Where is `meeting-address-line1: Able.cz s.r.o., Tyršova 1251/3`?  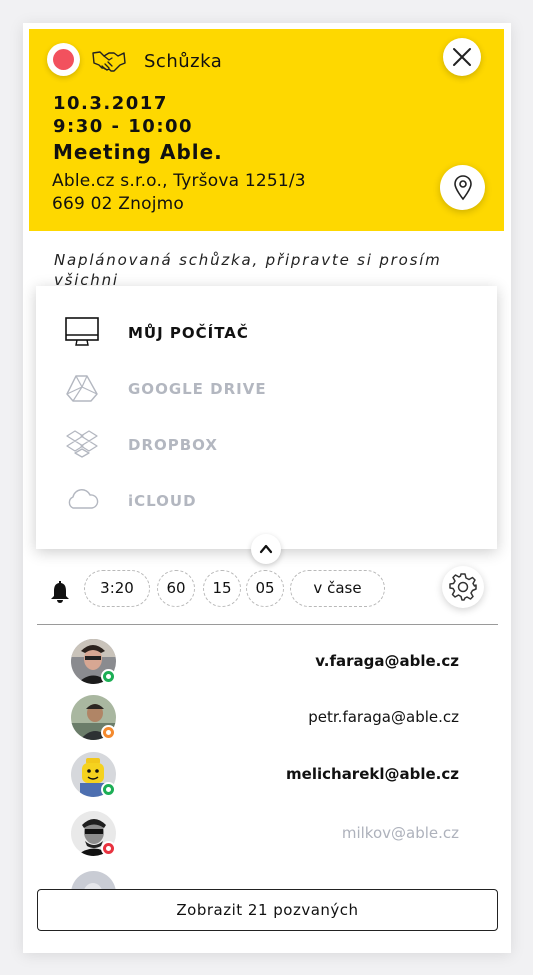
meeting-address-line1: Able.cz s.r.o., Tyršova 1251/3 is located at coordinates (179, 181).